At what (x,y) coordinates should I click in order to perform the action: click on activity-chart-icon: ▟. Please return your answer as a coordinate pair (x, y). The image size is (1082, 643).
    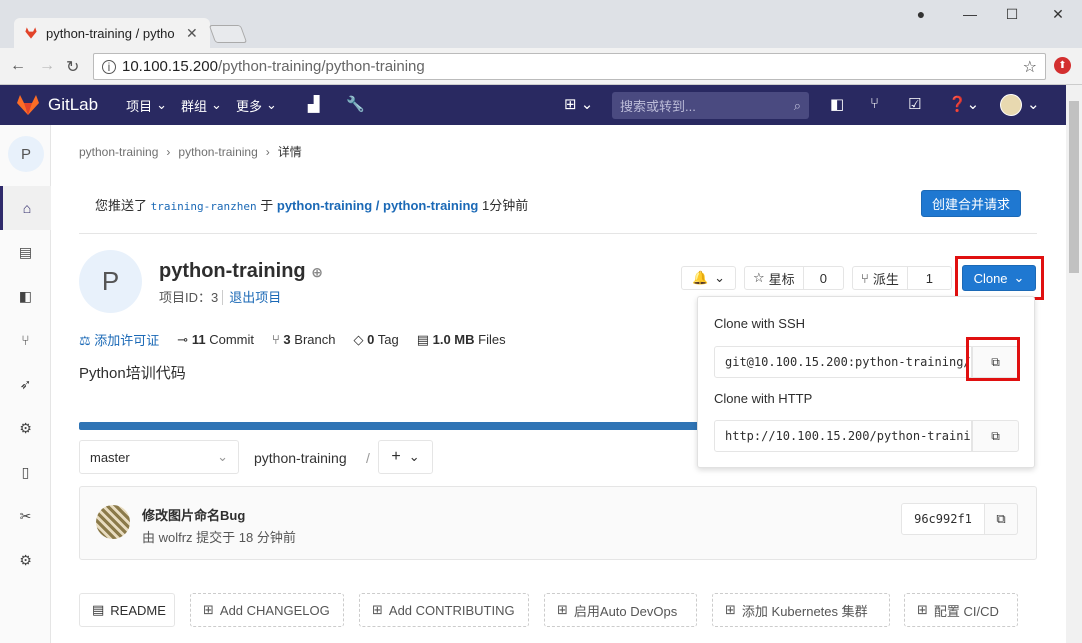
    Looking at the image, I should click on (314, 104).